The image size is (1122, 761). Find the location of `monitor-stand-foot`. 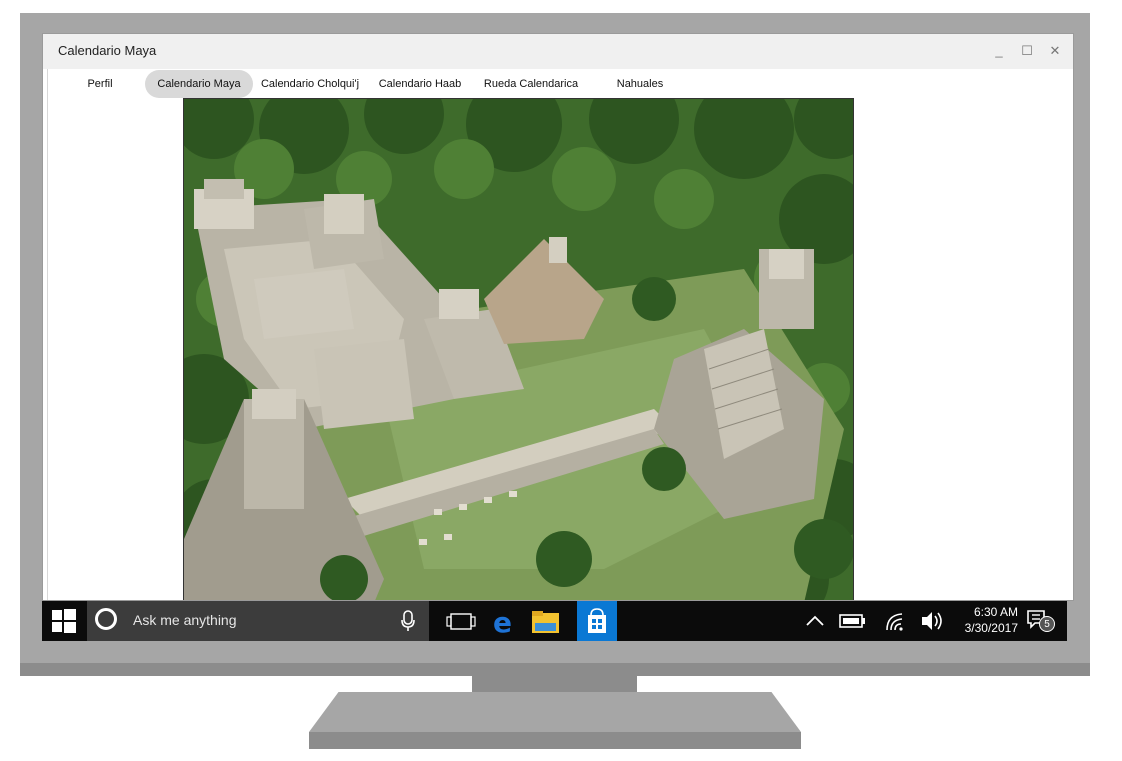

monitor-stand-foot is located at coordinates (555, 740).